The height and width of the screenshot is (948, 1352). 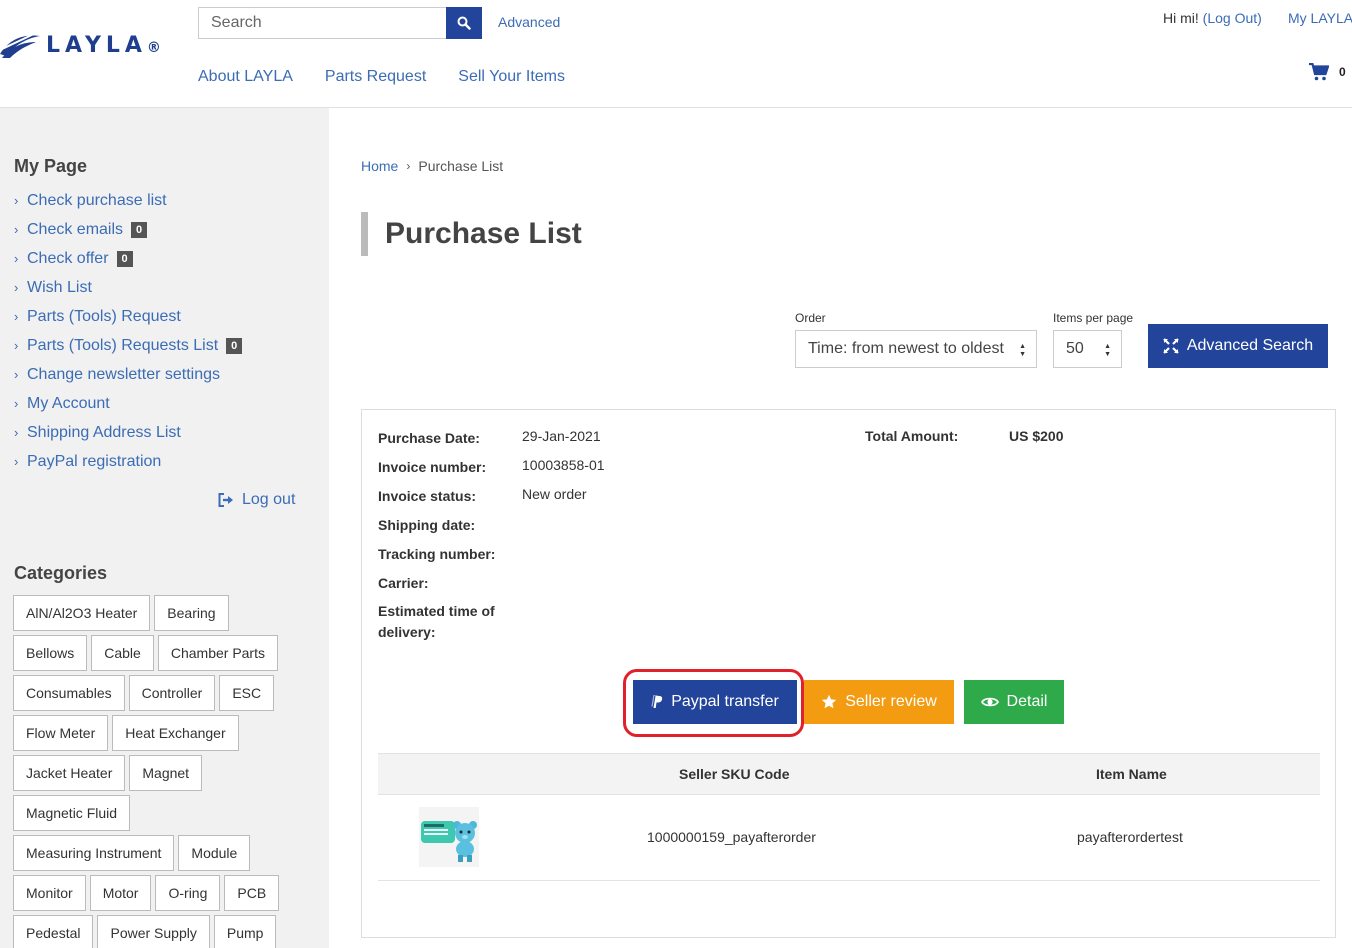 I want to click on category-row: Magnetic Fluid, so click(x=163, y=813).